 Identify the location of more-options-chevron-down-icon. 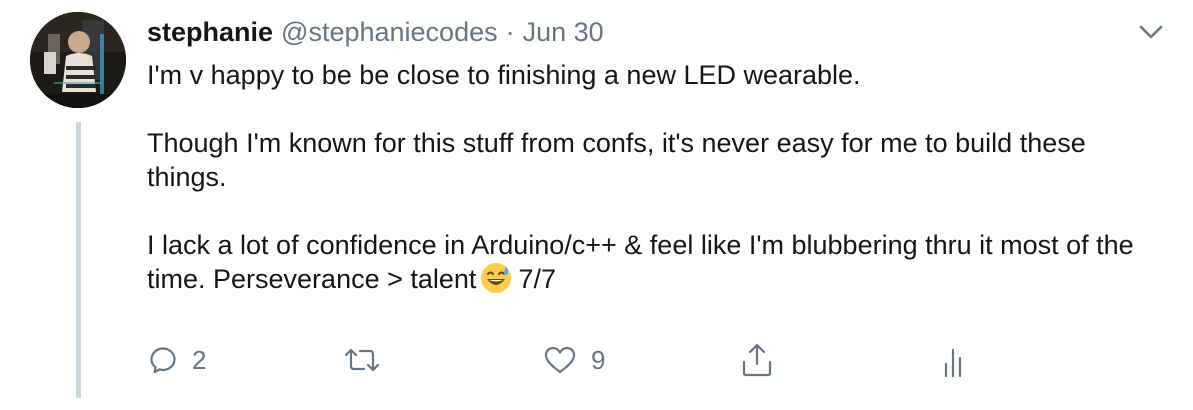
(1151, 32).